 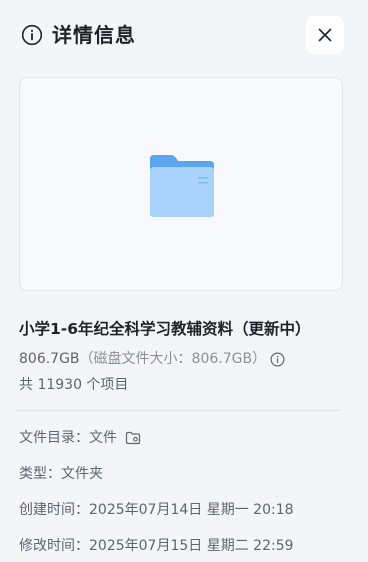 I want to click on file-size: 806.7GB （磁盘文件大小：806.7GB）, so click(x=152, y=359).